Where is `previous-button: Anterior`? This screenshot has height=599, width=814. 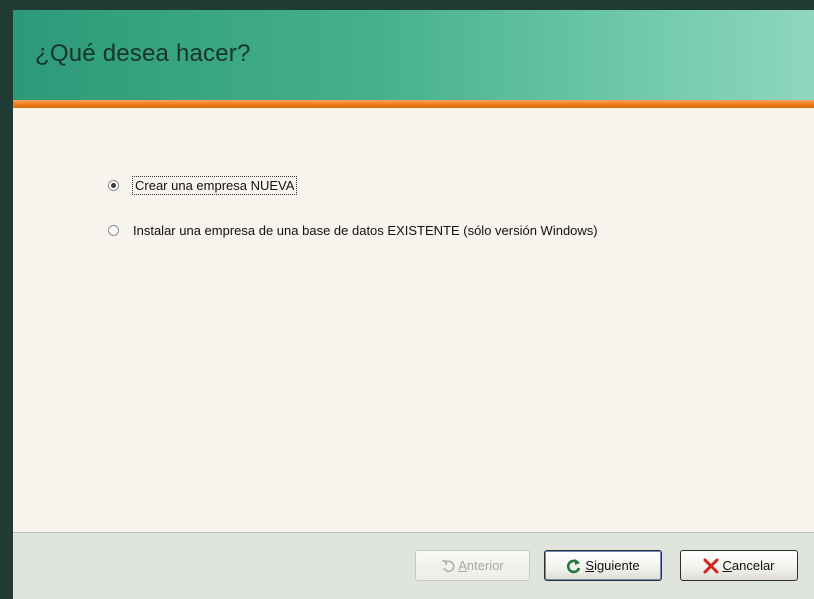 previous-button: Anterior is located at coordinates (472, 565).